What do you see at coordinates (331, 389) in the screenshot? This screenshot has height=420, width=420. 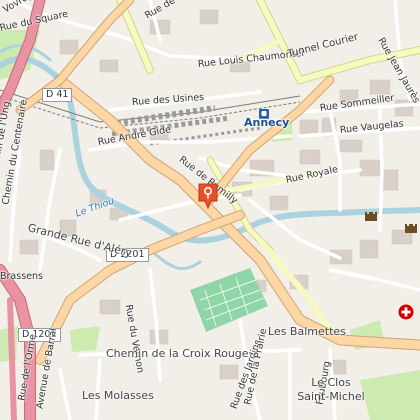 I see `district-label-clos-saint-michel: Le Clos Saint-Michel` at bounding box center [331, 389].